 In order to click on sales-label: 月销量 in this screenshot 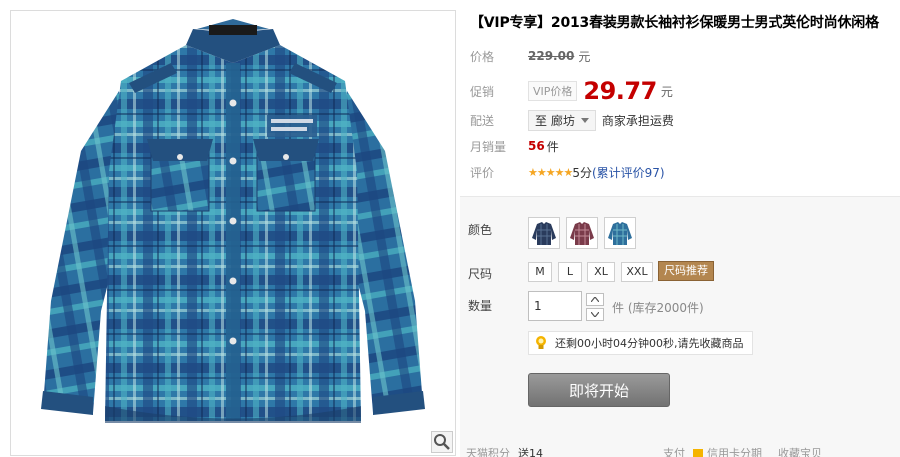, I will do `click(488, 146)`.